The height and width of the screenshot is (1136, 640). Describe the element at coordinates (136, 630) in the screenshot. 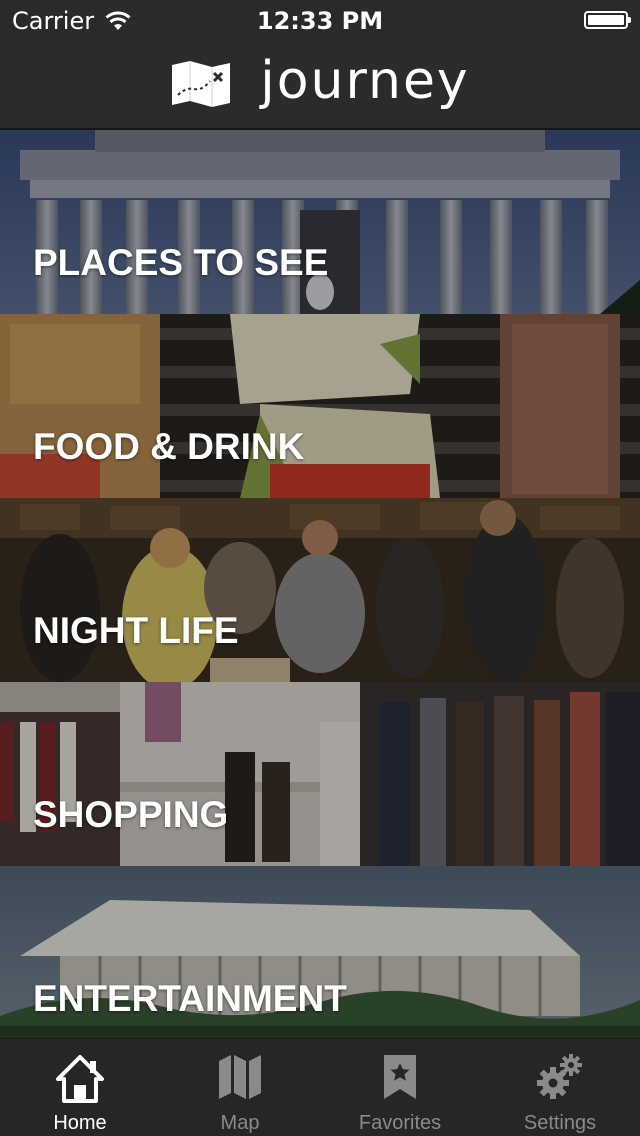

I see `category-label: NIGHT LIFE` at that location.